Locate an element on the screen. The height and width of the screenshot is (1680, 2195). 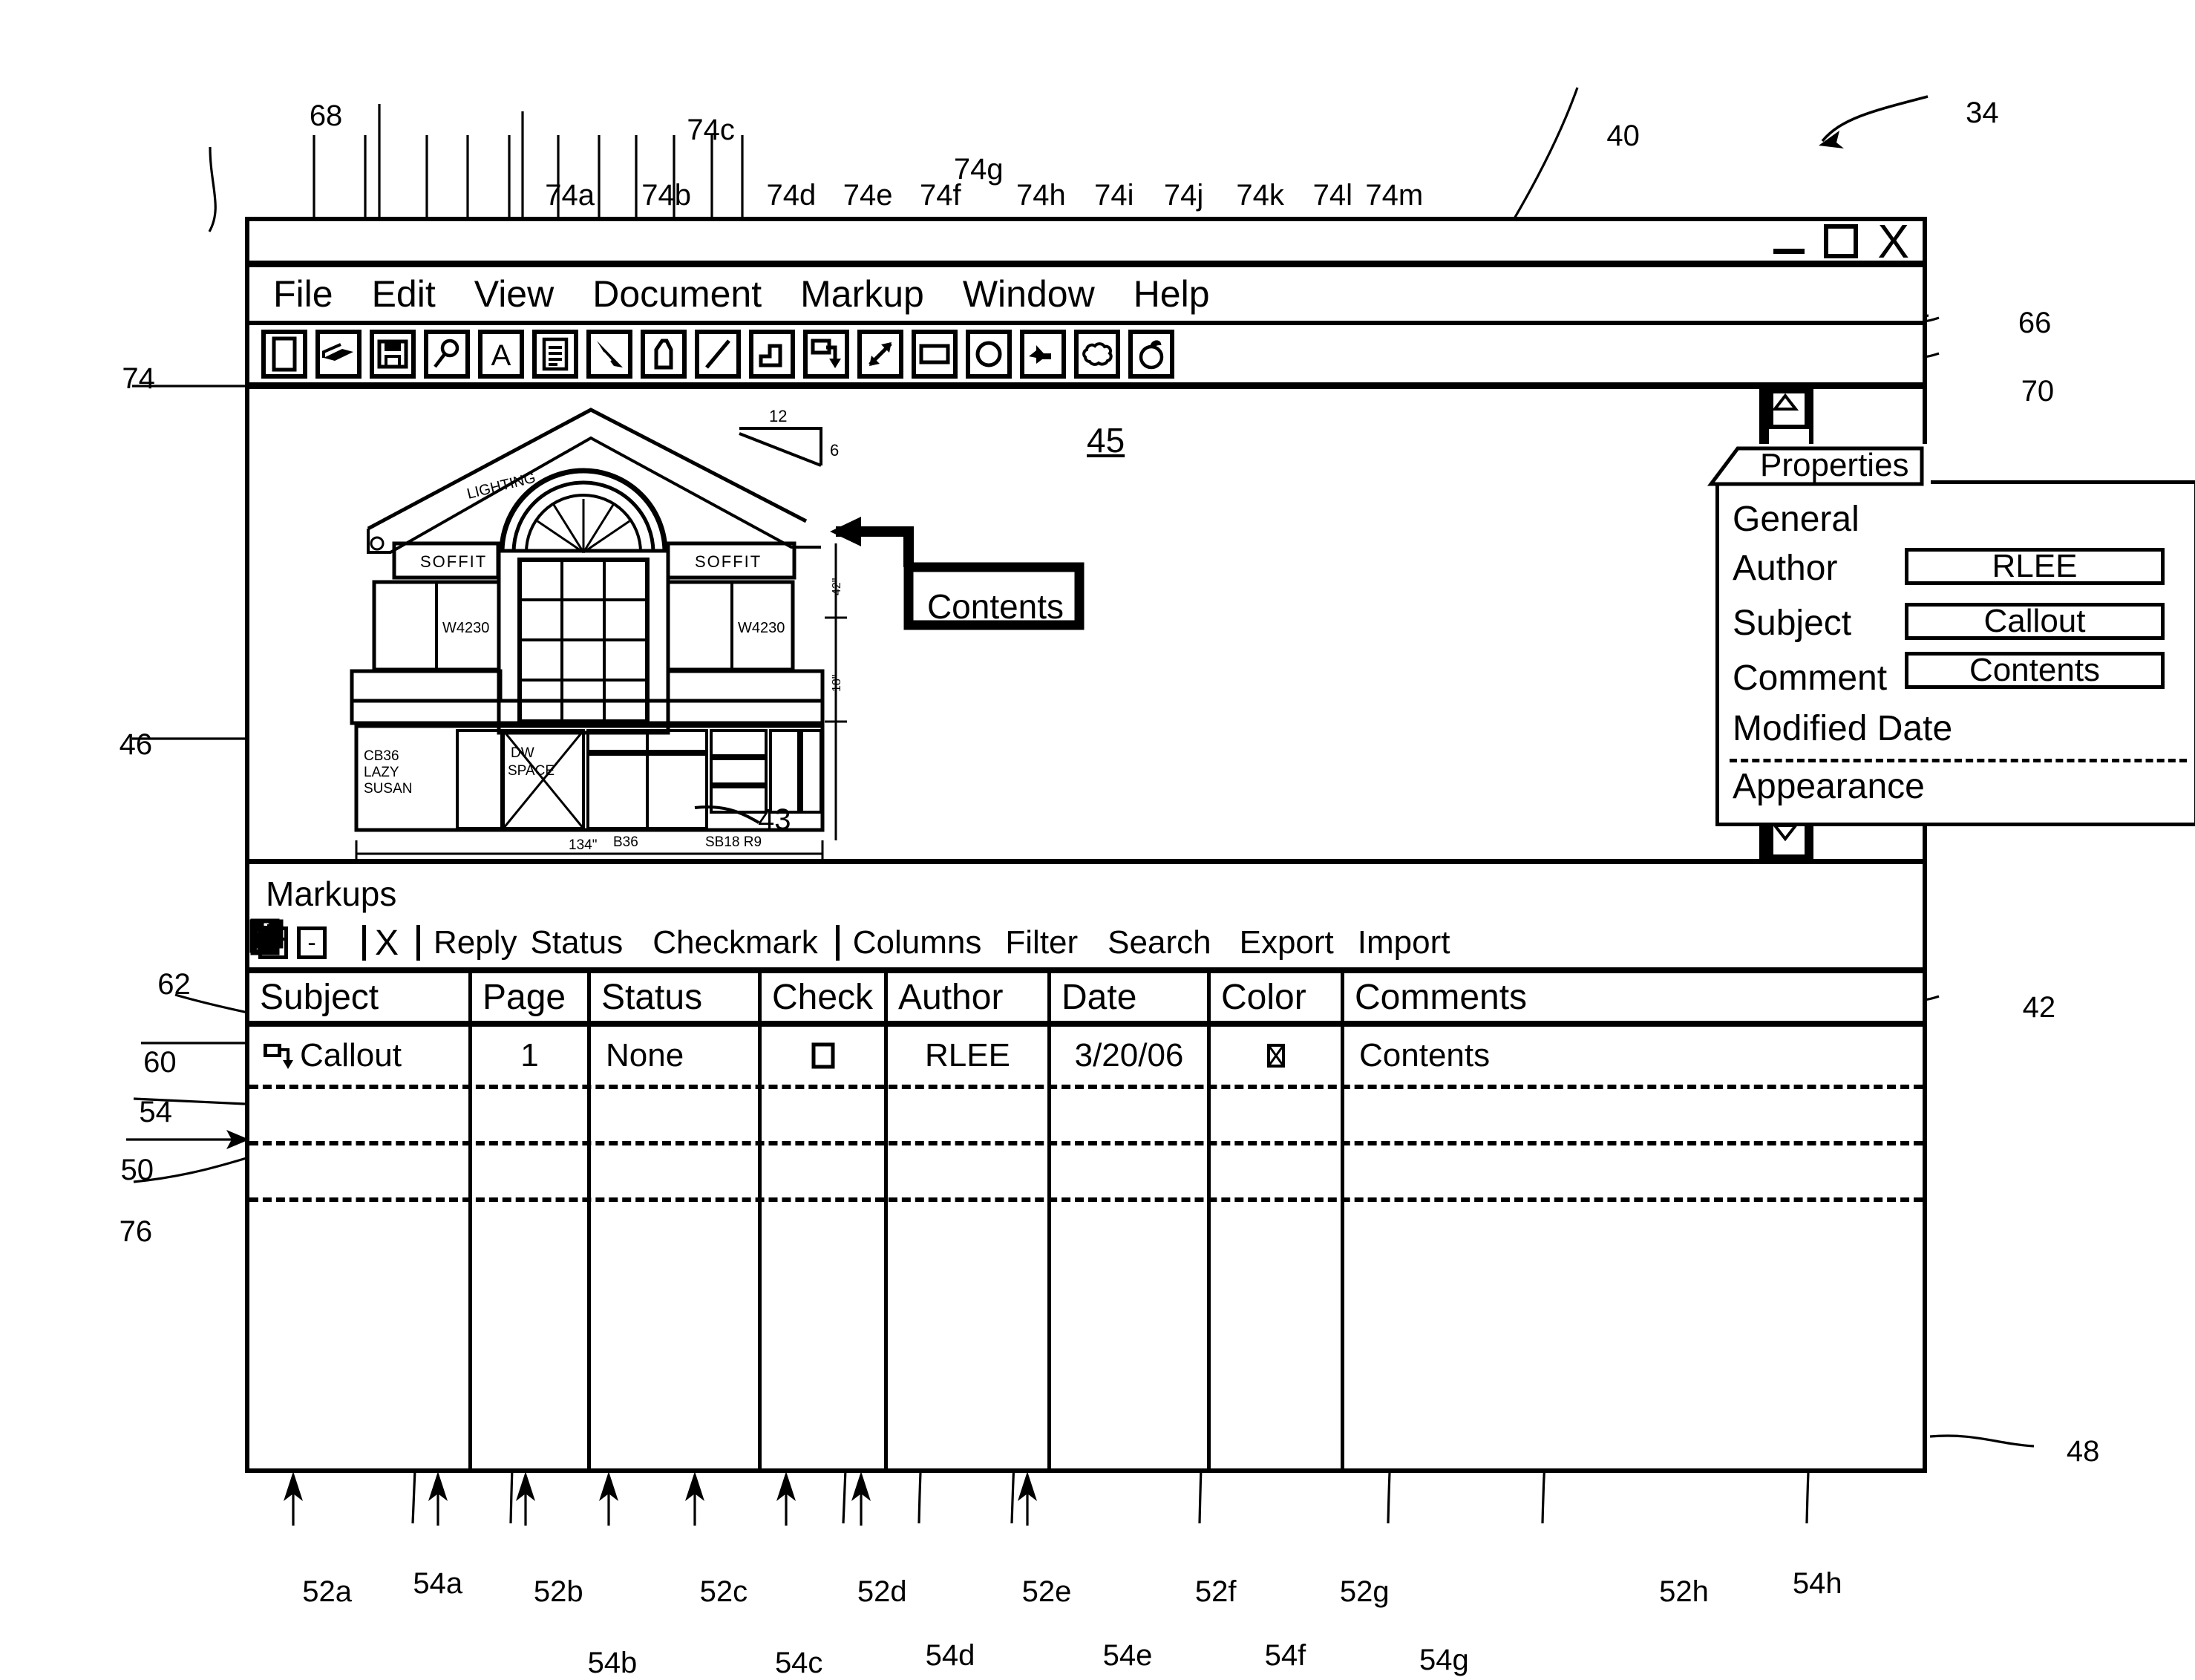
svg-text: LAZY is located at coordinates (381, 772).